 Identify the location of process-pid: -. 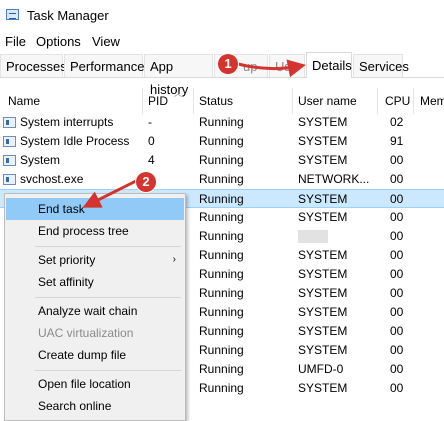
(150, 122).